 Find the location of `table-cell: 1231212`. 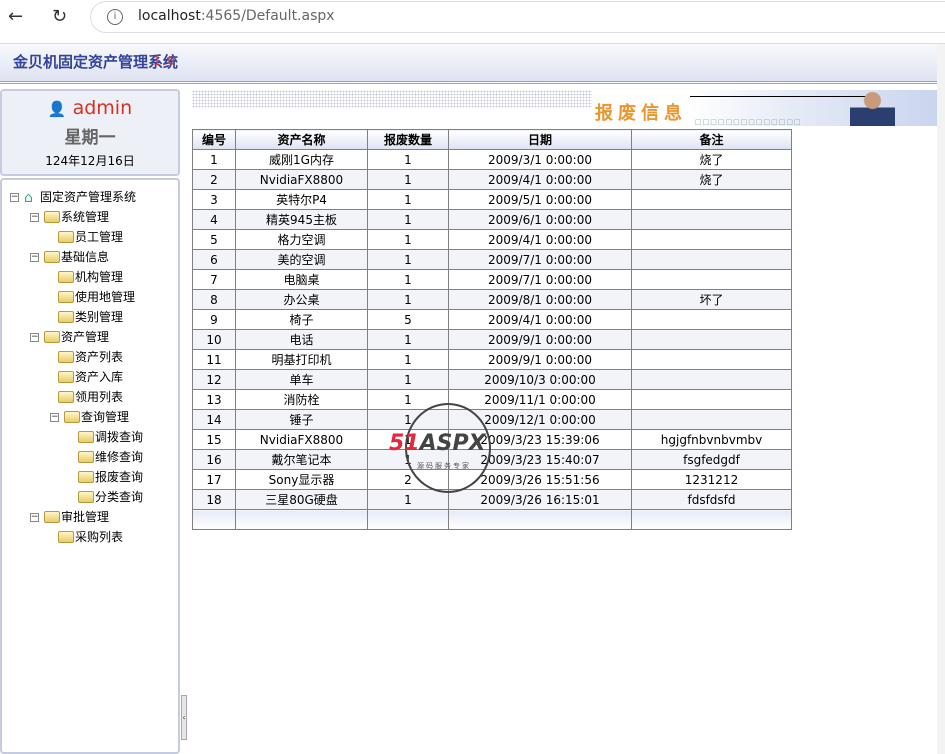

table-cell: 1231212 is located at coordinates (711, 479).